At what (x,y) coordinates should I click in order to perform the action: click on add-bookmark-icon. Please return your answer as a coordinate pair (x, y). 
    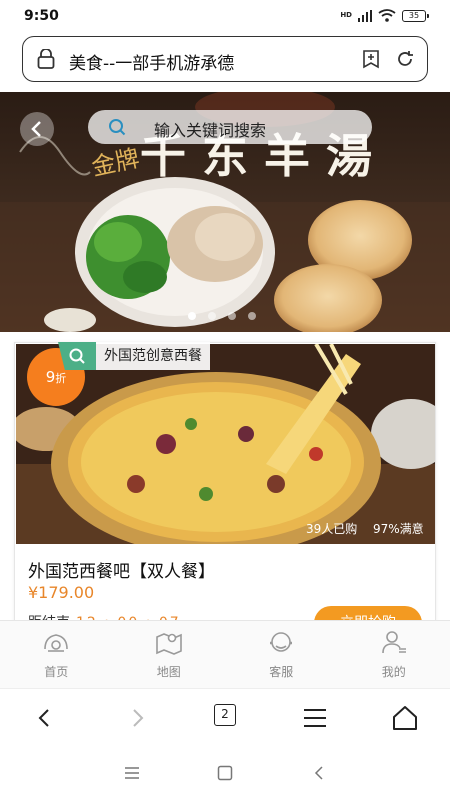
    Looking at the image, I should click on (371, 59).